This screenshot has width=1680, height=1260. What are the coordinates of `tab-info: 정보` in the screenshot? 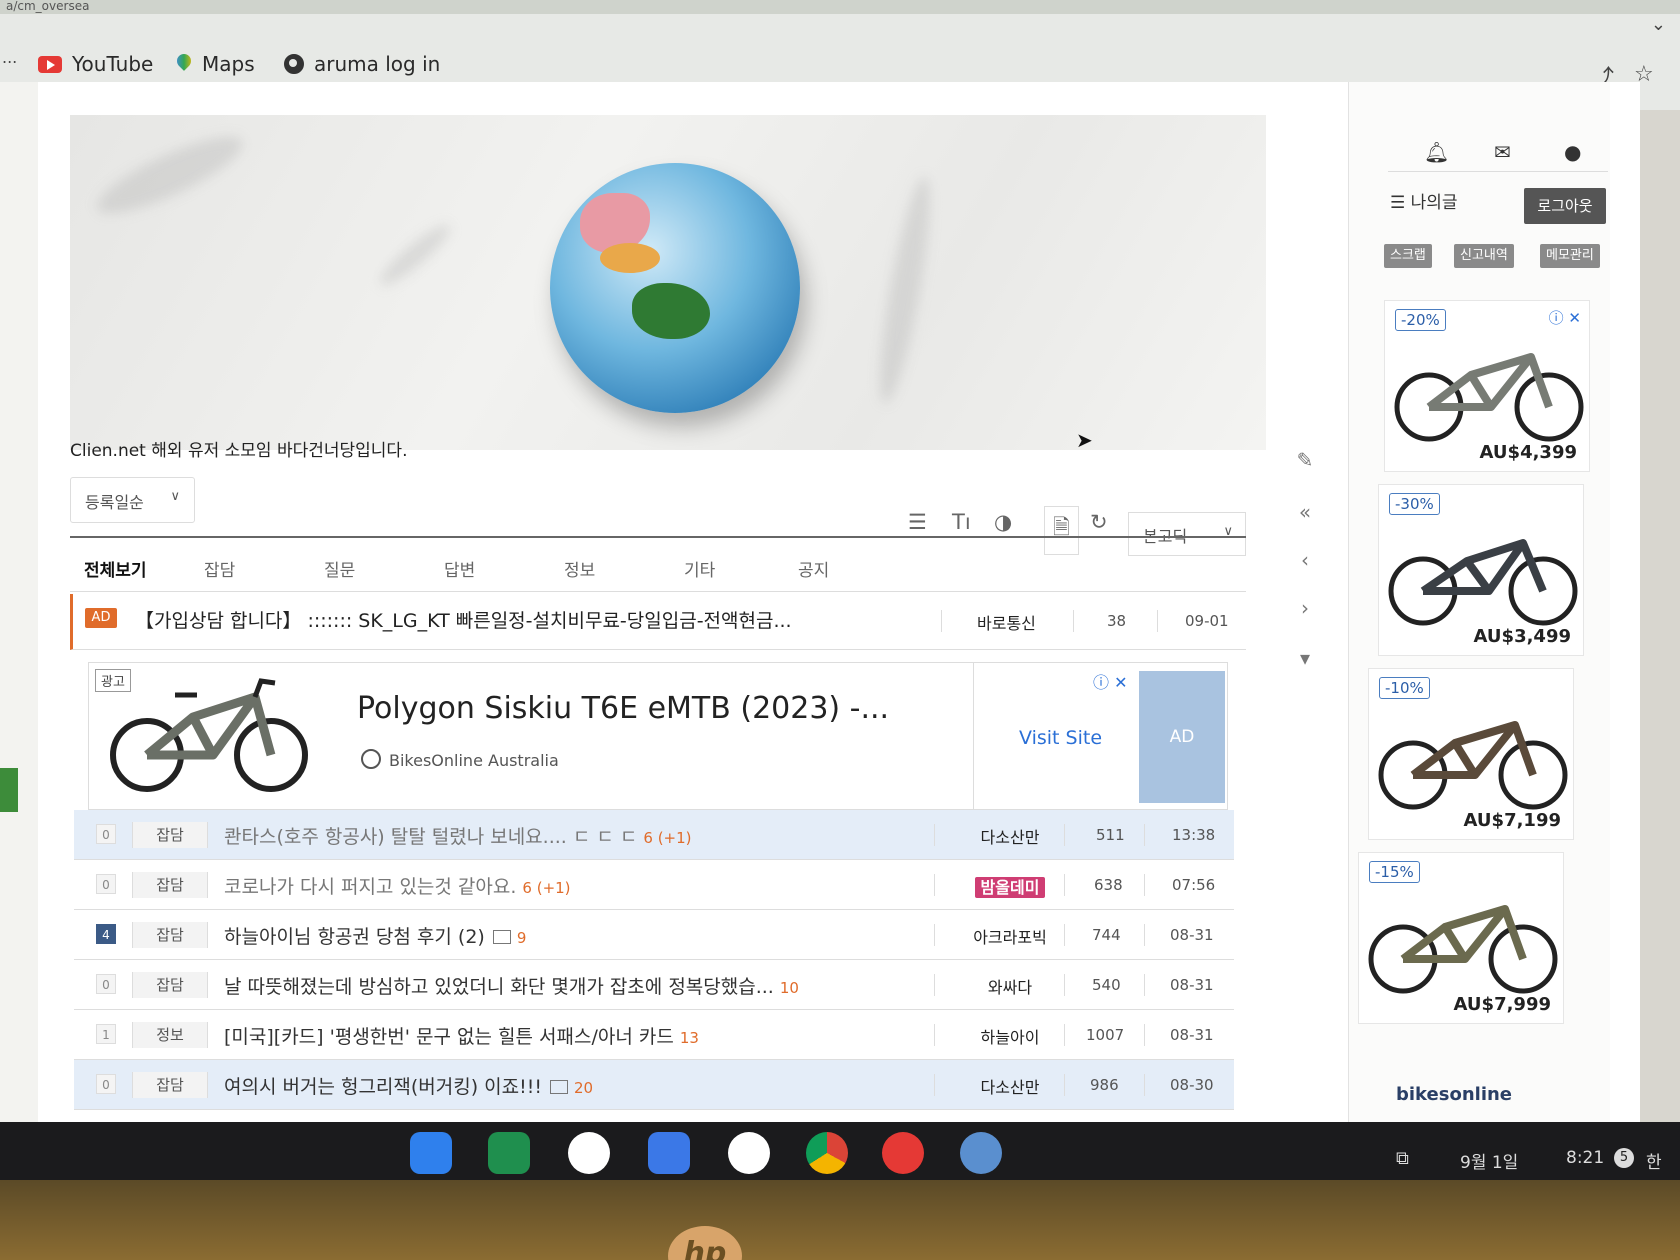 It's located at (579, 568).